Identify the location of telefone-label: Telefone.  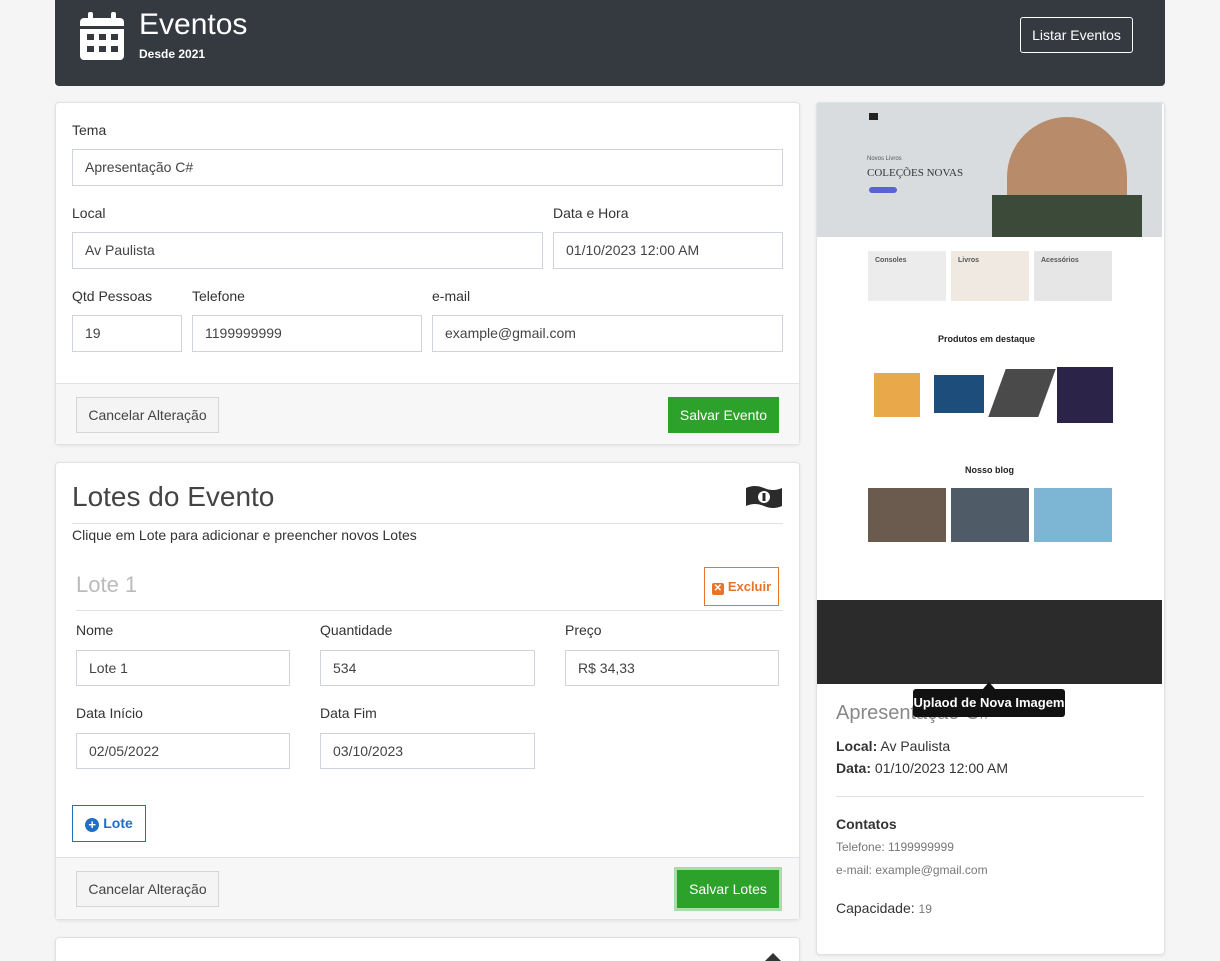
(218, 296).